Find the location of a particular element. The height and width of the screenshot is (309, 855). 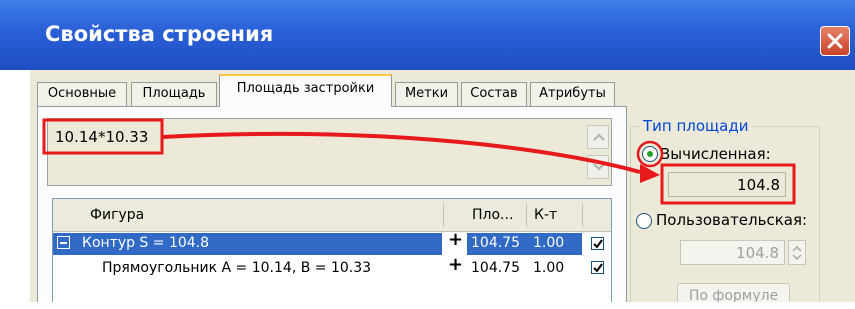

formula-highlight is located at coordinates (103, 136).